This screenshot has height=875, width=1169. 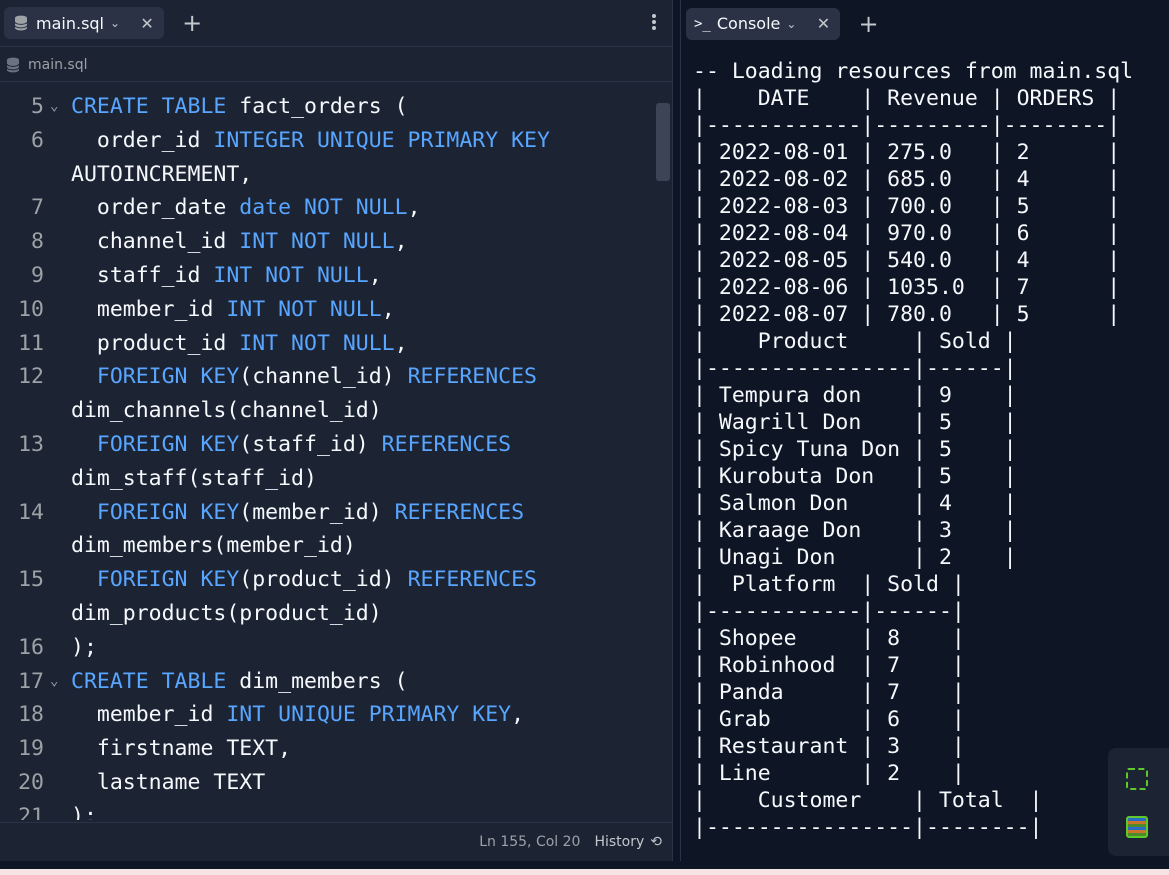 I want to click on code-text: member_id INT NOT NULL,, so click(x=219, y=310).